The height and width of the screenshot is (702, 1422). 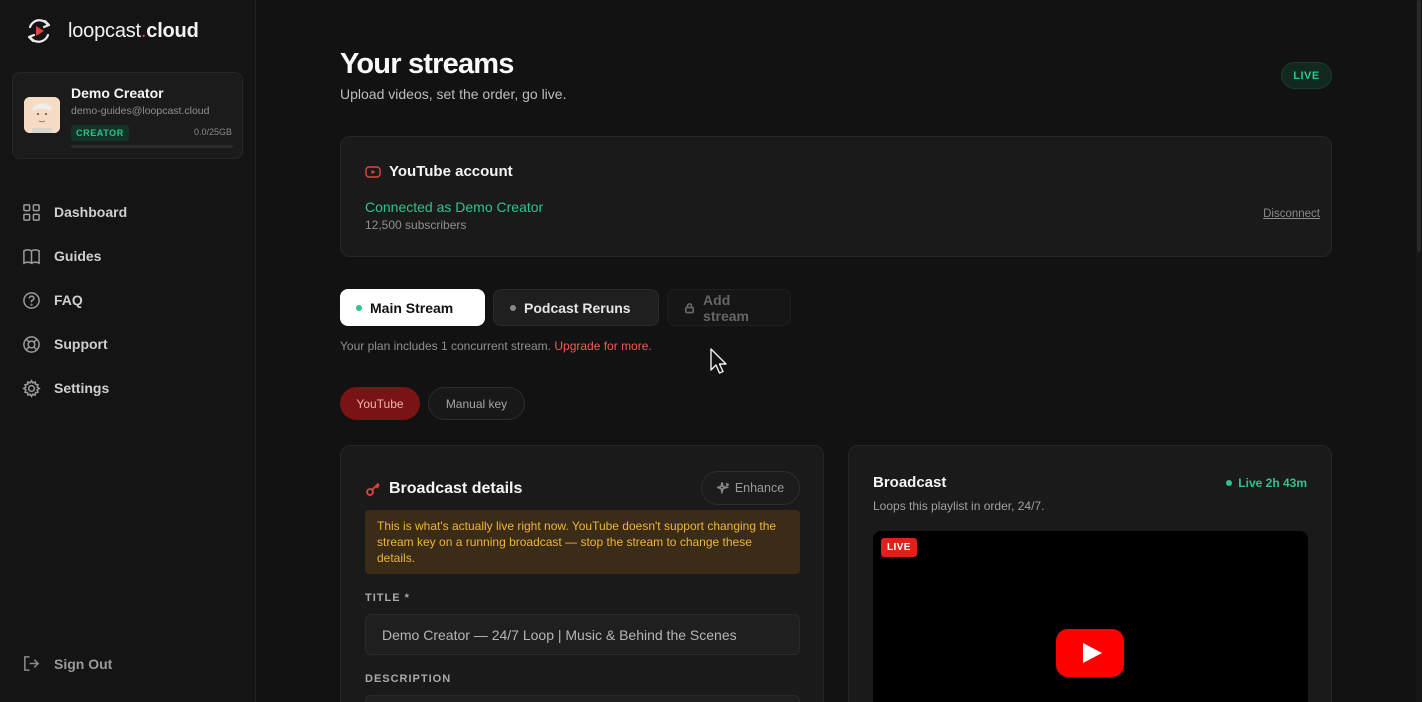 I want to click on active-stream-dot, so click(x=359, y=307).